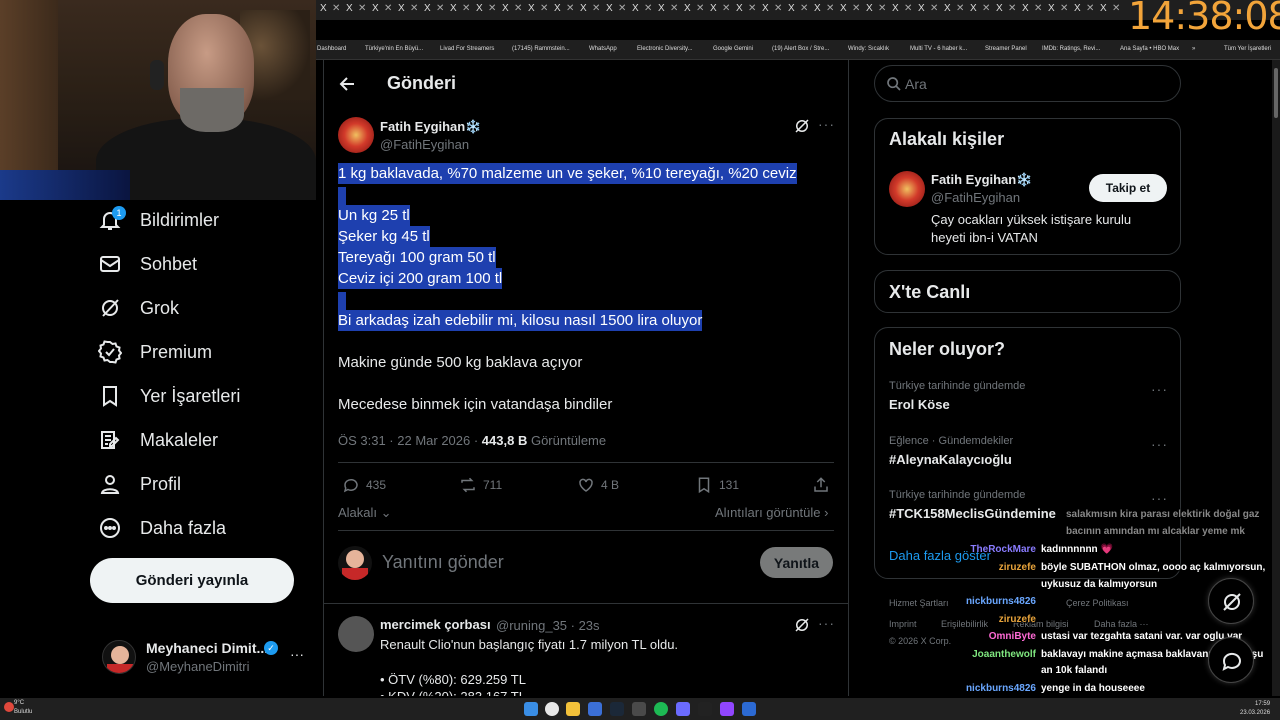  What do you see at coordinates (297, 654) in the screenshot?
I see `account-more-icon: ···` at bounding box center [297, 654].